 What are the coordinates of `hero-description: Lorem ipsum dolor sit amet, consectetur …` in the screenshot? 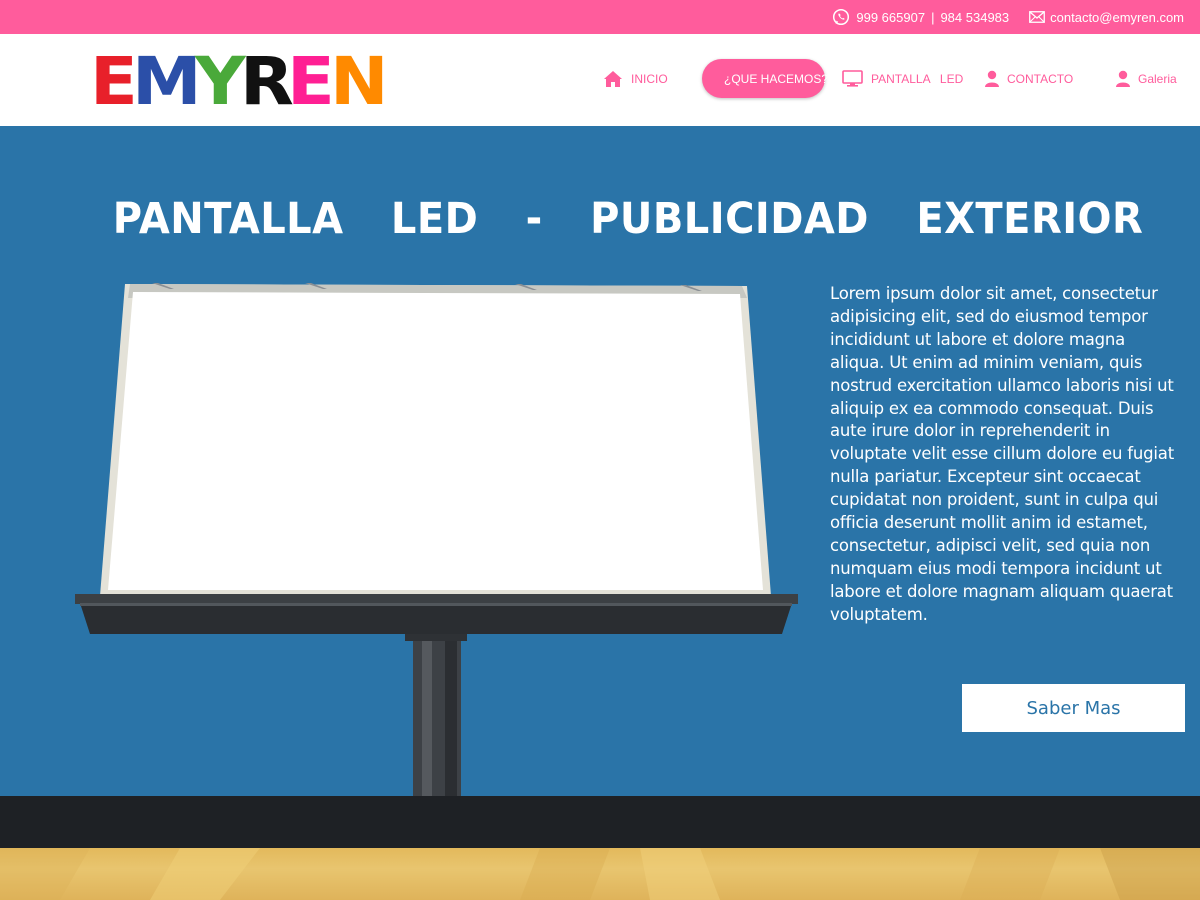 It's located at (1002, 454).